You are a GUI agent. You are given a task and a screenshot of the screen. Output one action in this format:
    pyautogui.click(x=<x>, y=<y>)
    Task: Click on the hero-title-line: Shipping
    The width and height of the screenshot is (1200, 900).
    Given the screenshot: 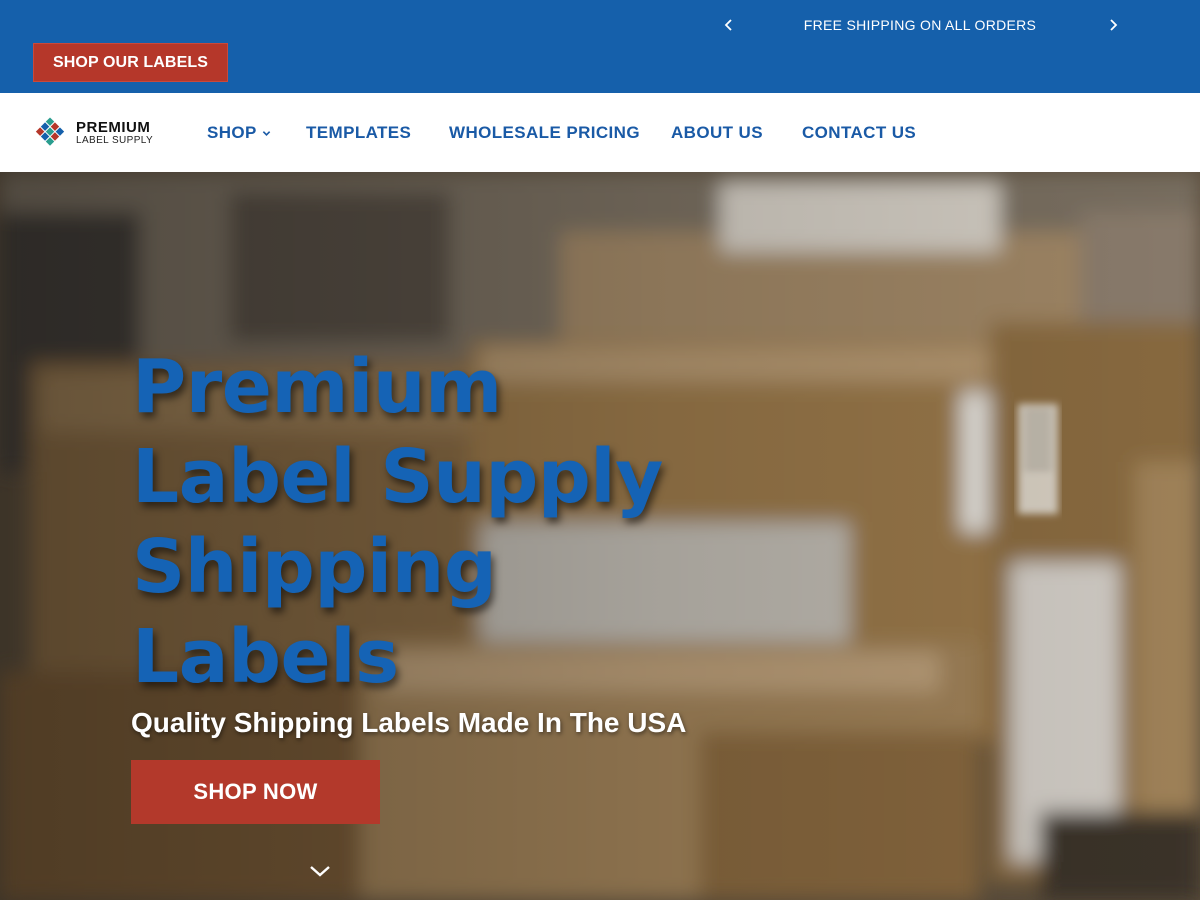 What is the action you would take?
    pyautogui.click(x=314, y=567)
    